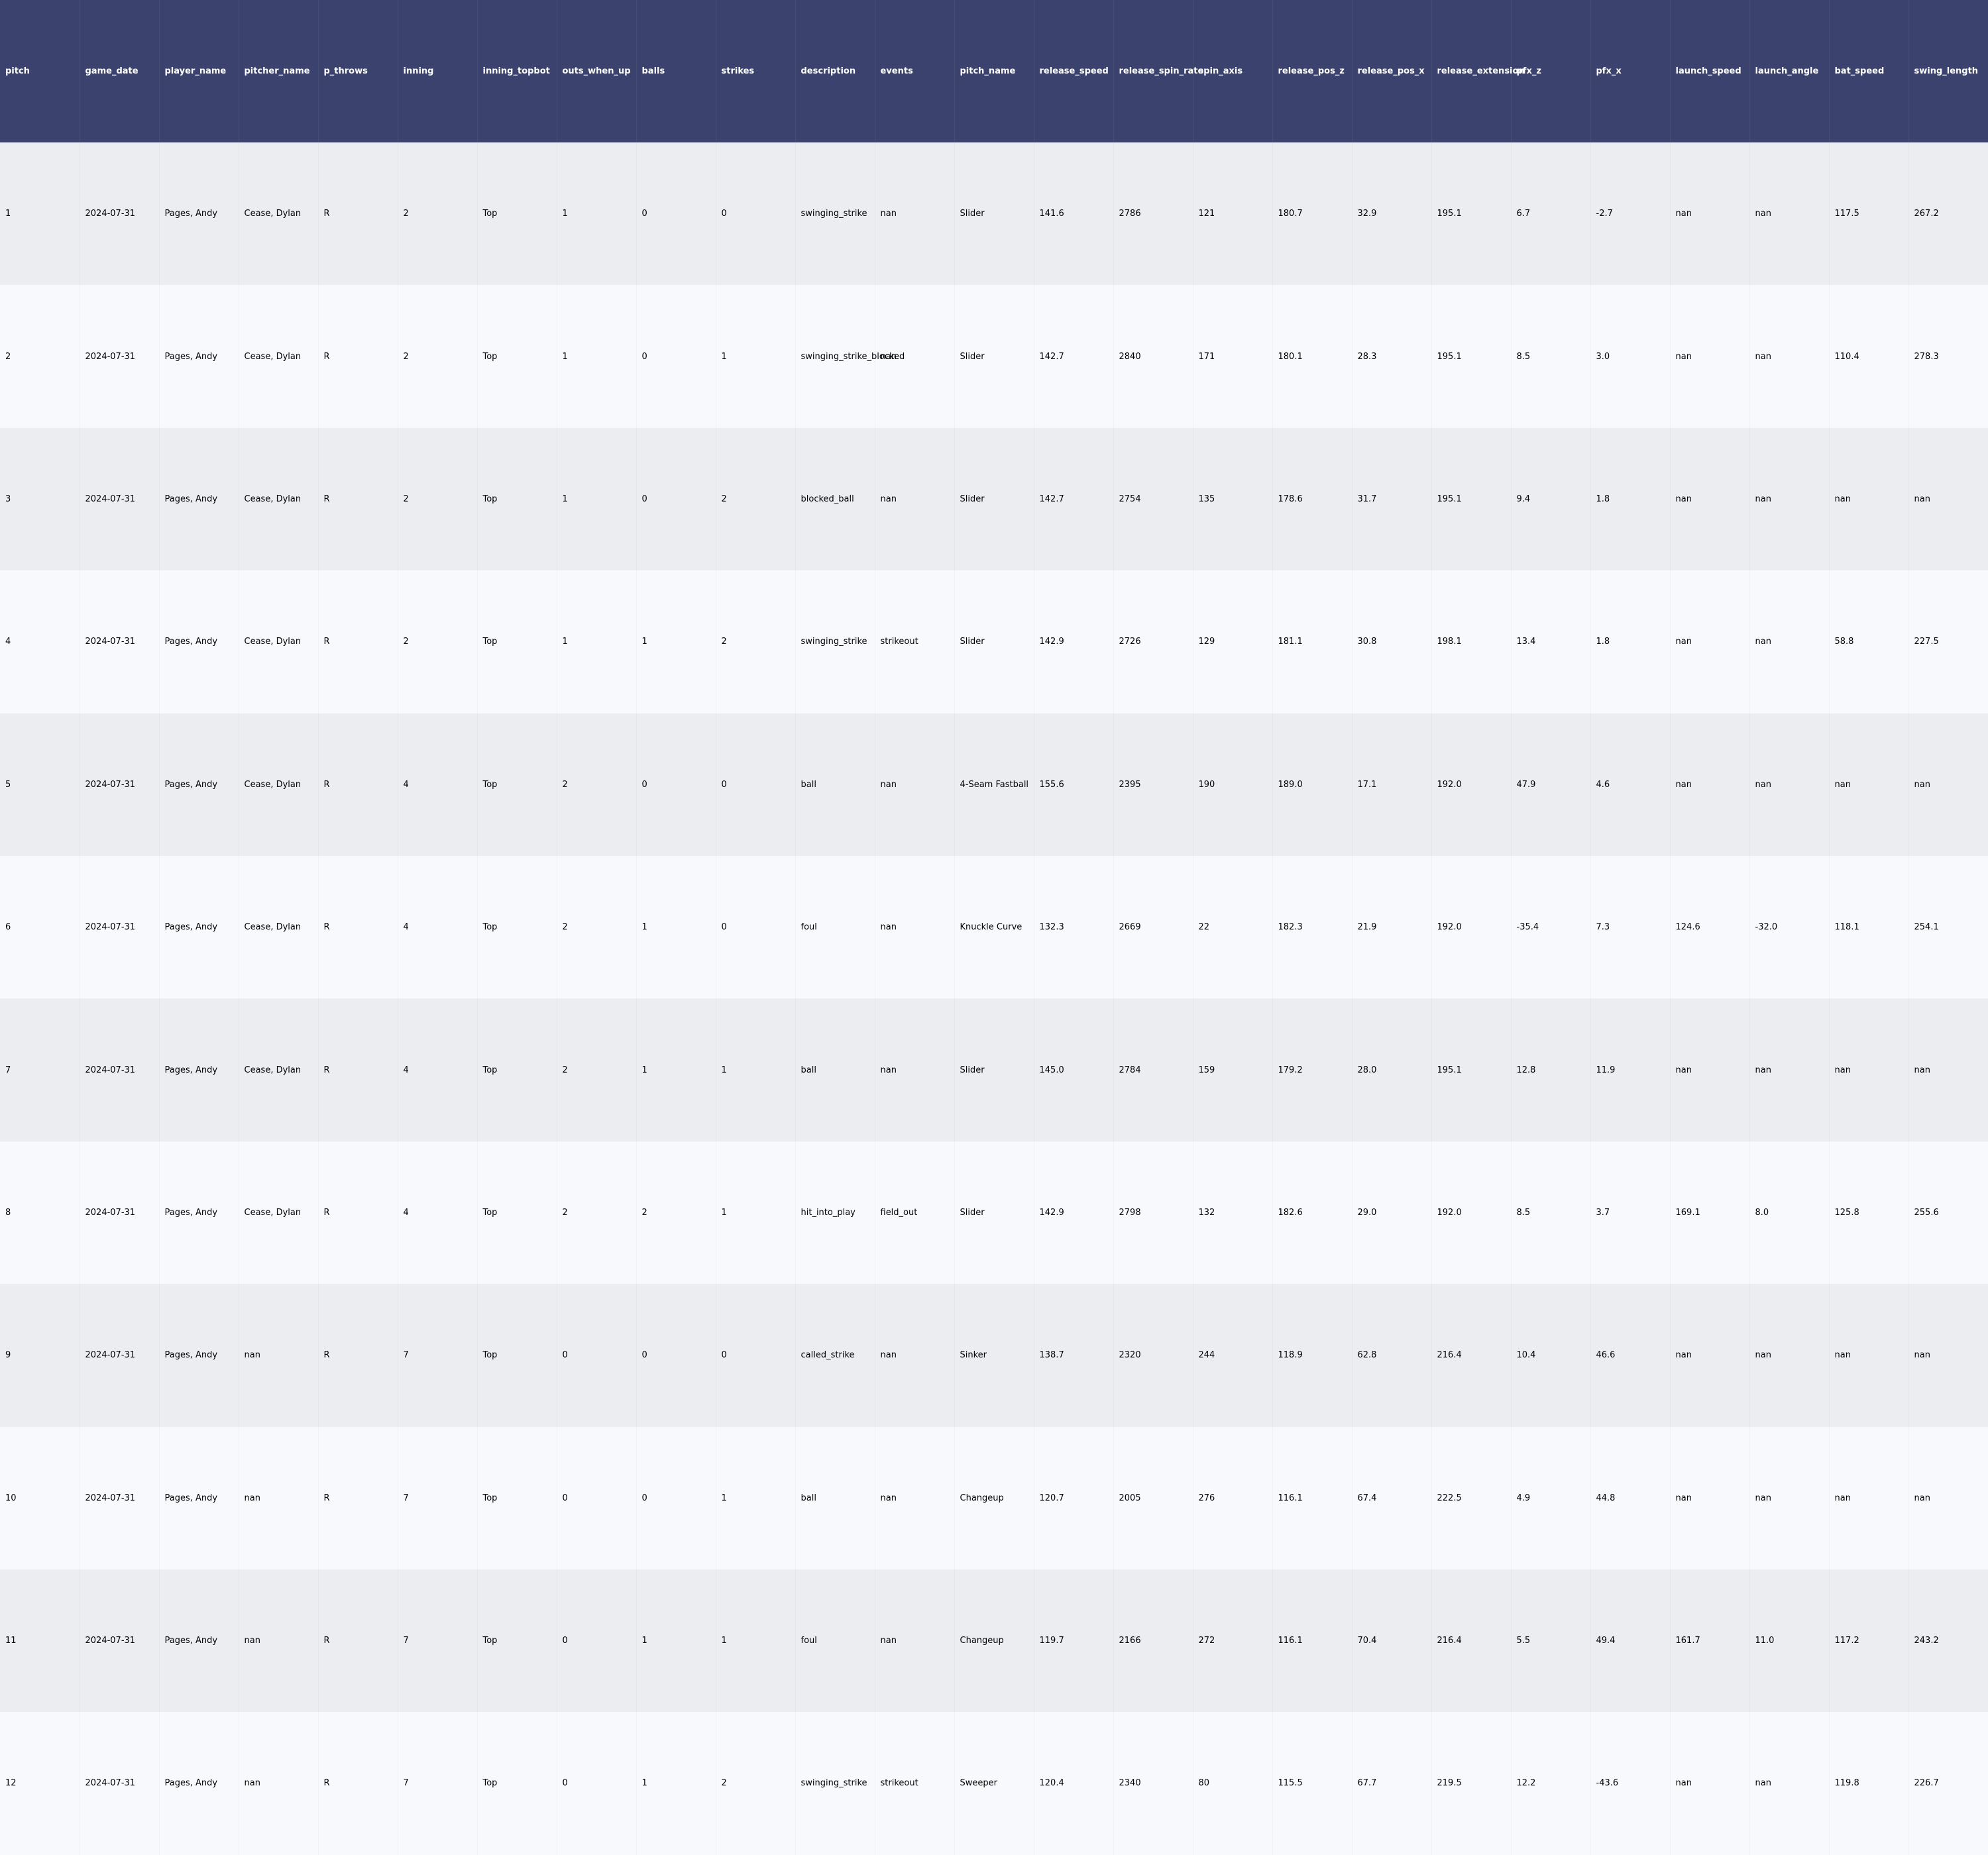 The height and width of the screenshot is (1855, 1988). What do you see at coordinates (1158, 71) in the screenshot?
I see `column-header-release-spin-rate: release_spin_rate` at bounding box center [1158, 71].